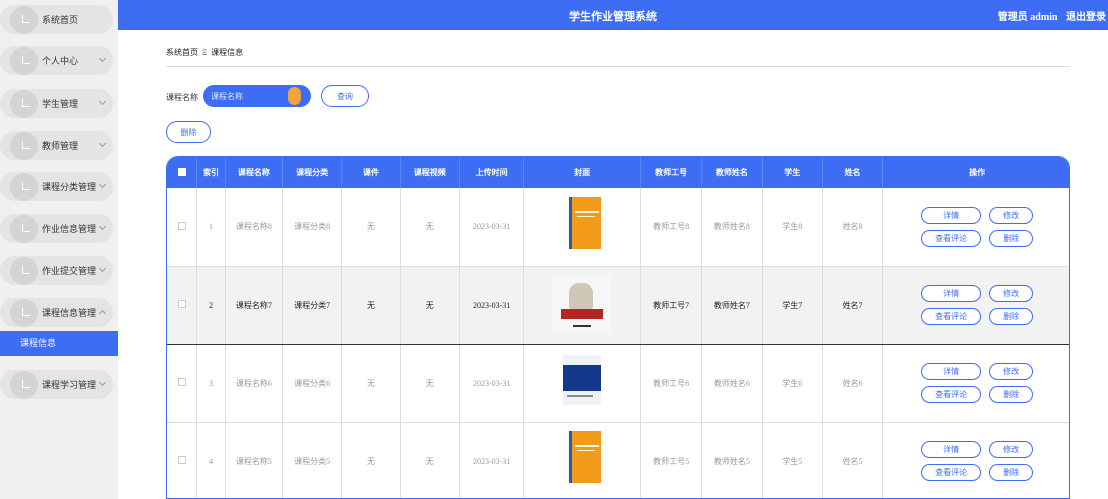 This screenshot has height=499, width=1108. What do you see at coordinates (312, 172) in the screenshot?
I see `column-header: 课程分类` at bounding box center [312, 172].